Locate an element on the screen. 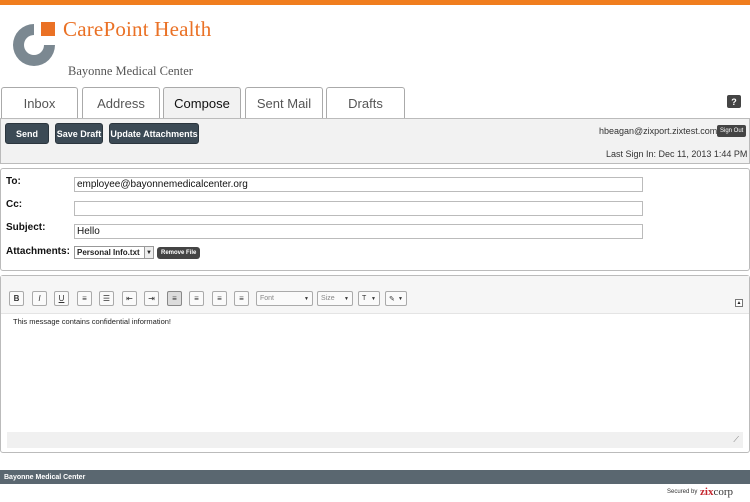 Image resolution: width=750 pixels, height=502 pixels. indent-icon: ⇥ is located at coordinates (151, 298).